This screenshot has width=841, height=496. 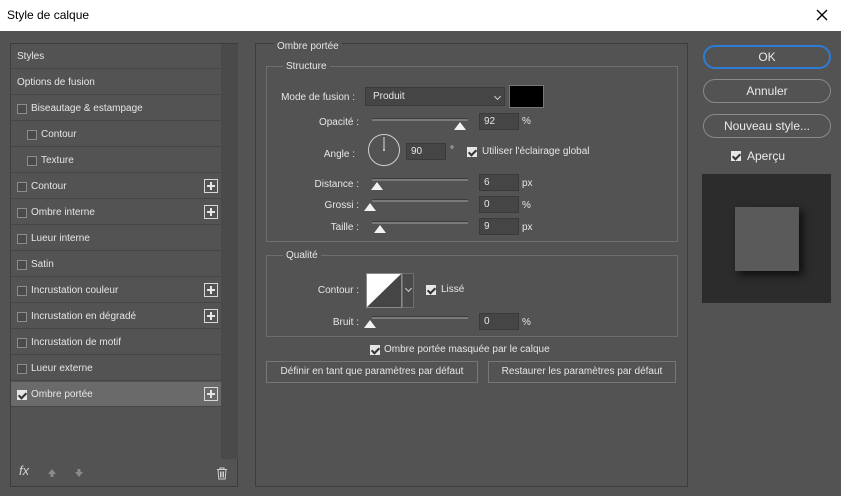 I want to click on angle-dial, so click(x=384, y=150).